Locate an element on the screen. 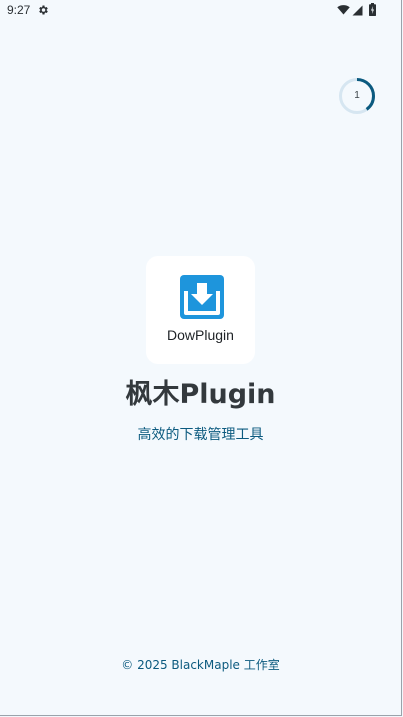  logo-text: DowPlugin is located at coordinates (200, 335).